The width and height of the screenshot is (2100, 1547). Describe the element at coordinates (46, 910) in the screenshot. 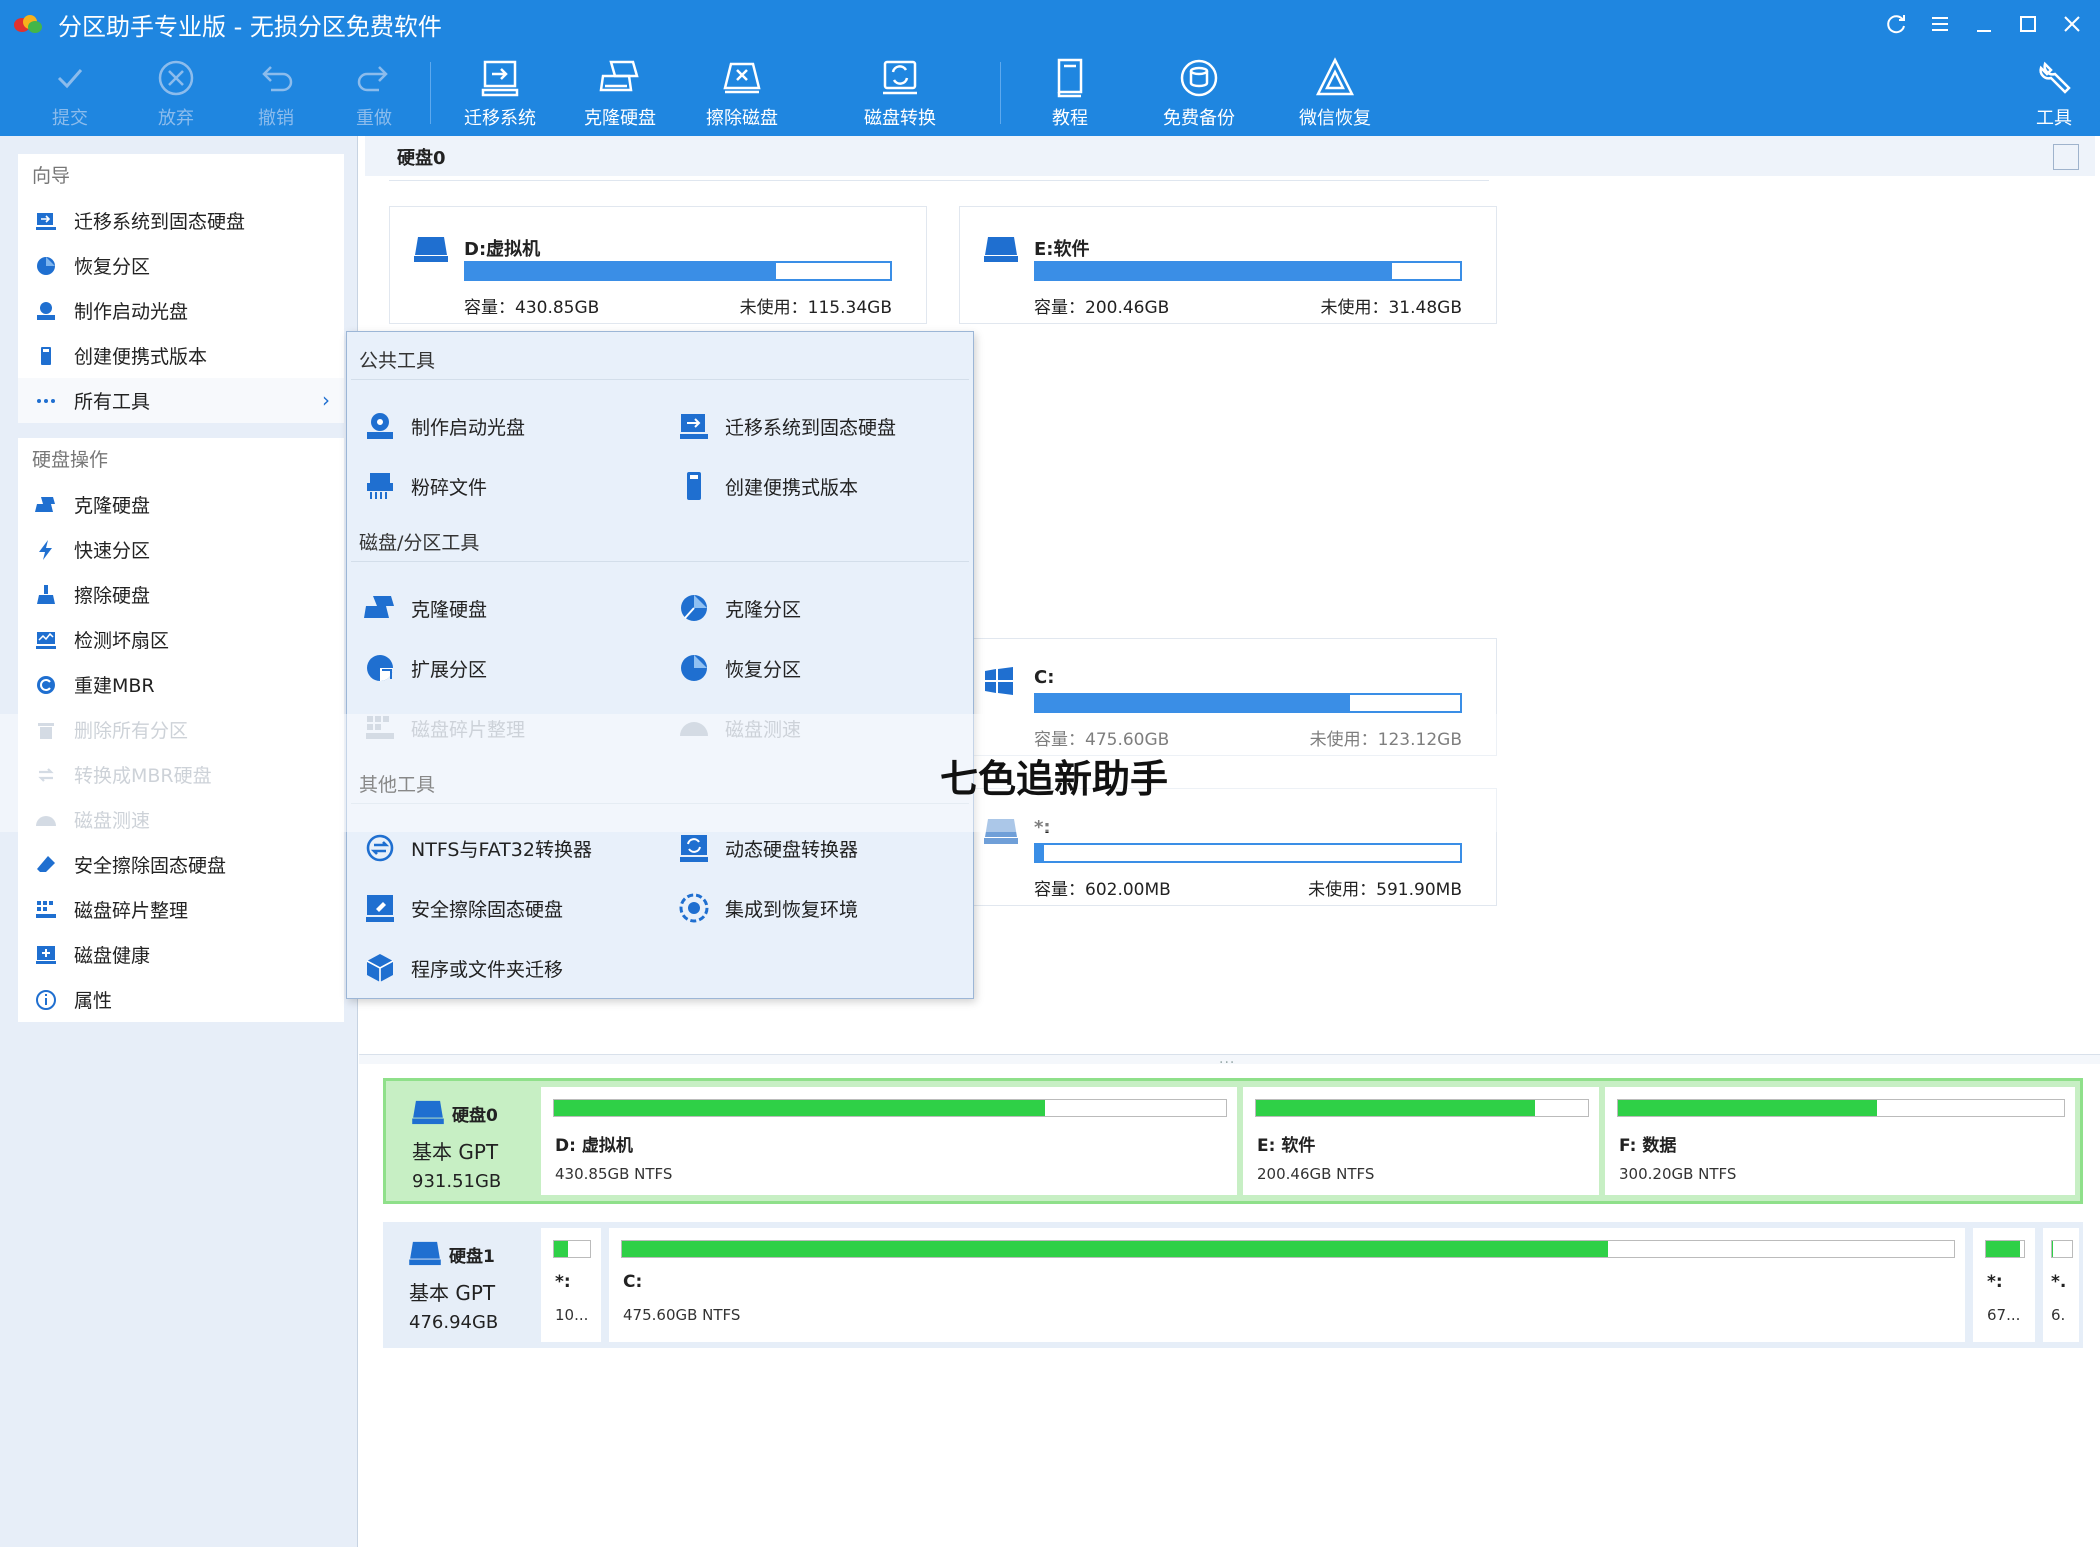

I see `defrag-icon` at that location.